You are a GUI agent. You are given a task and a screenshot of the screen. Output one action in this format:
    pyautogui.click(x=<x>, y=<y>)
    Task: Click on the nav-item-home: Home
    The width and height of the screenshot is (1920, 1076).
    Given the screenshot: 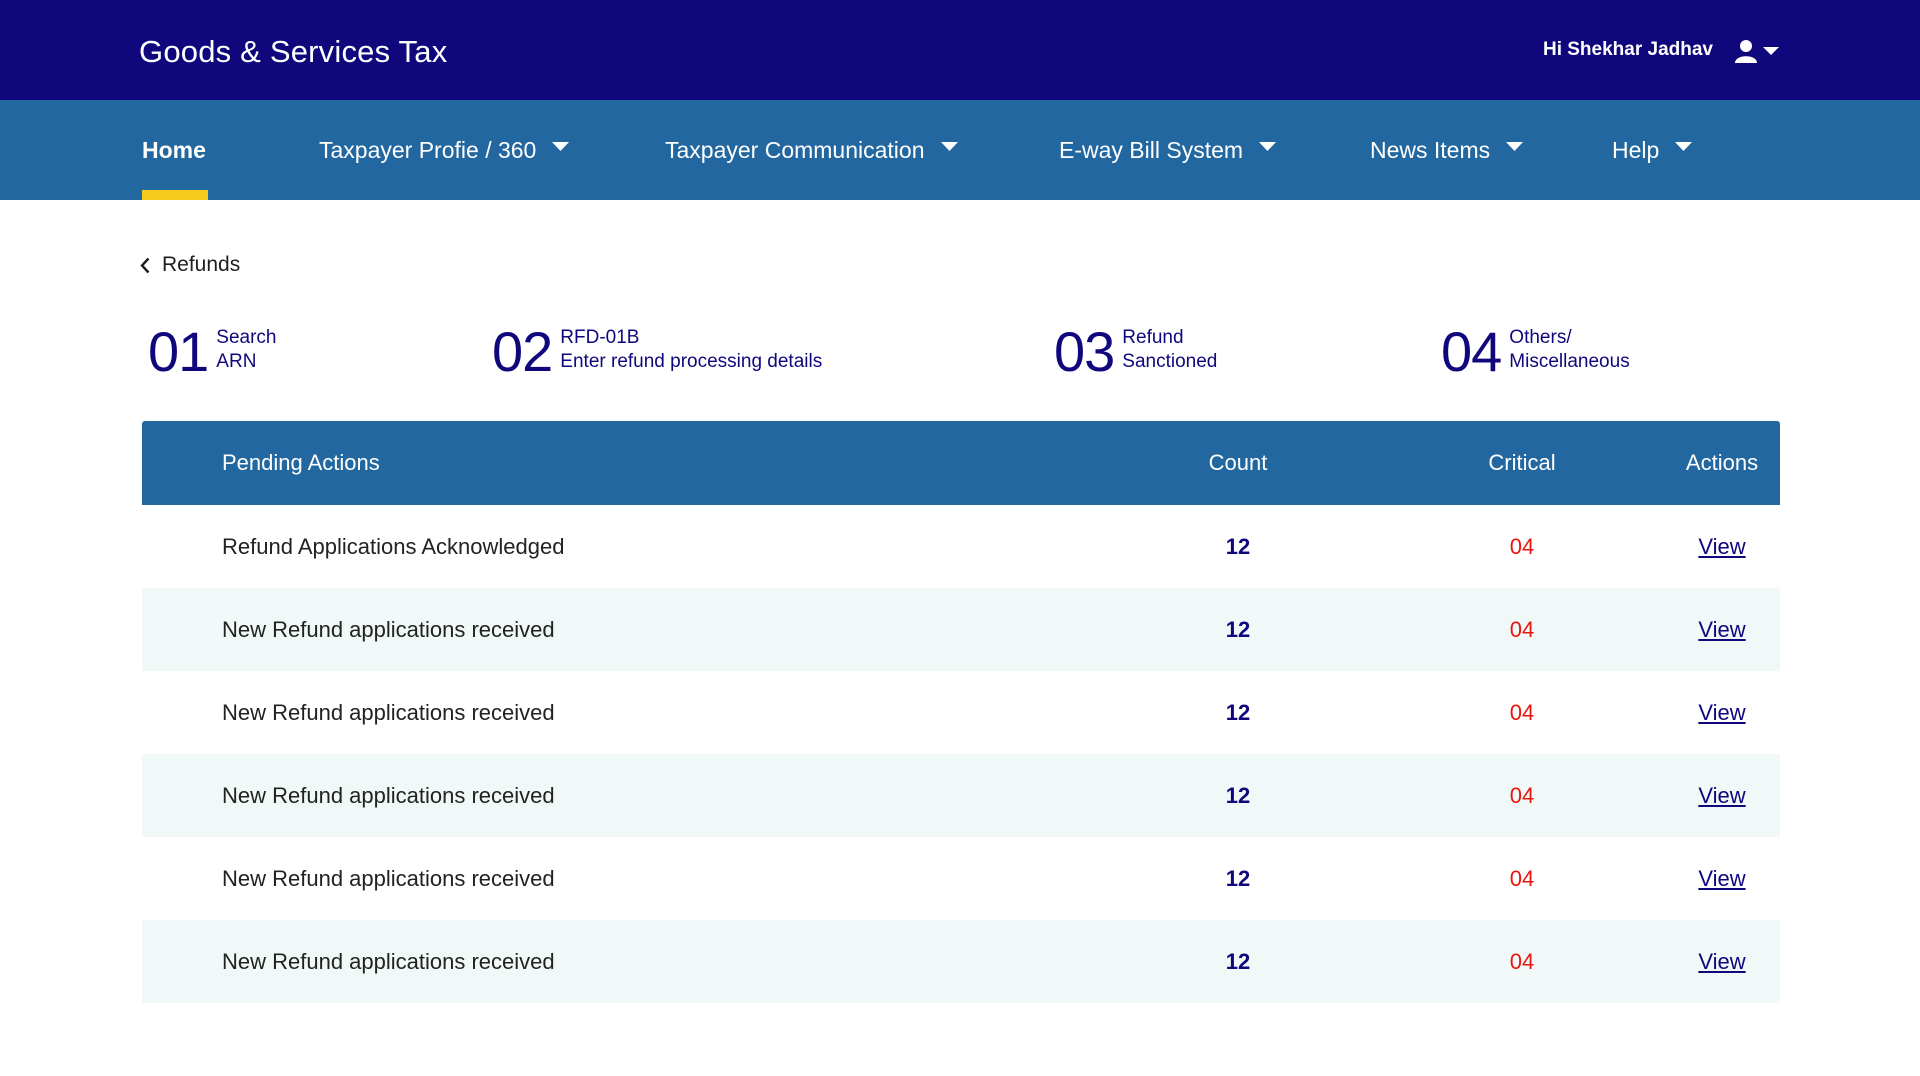 What is the action you would take?
    pyautogui.click(x=174, y=150)
    